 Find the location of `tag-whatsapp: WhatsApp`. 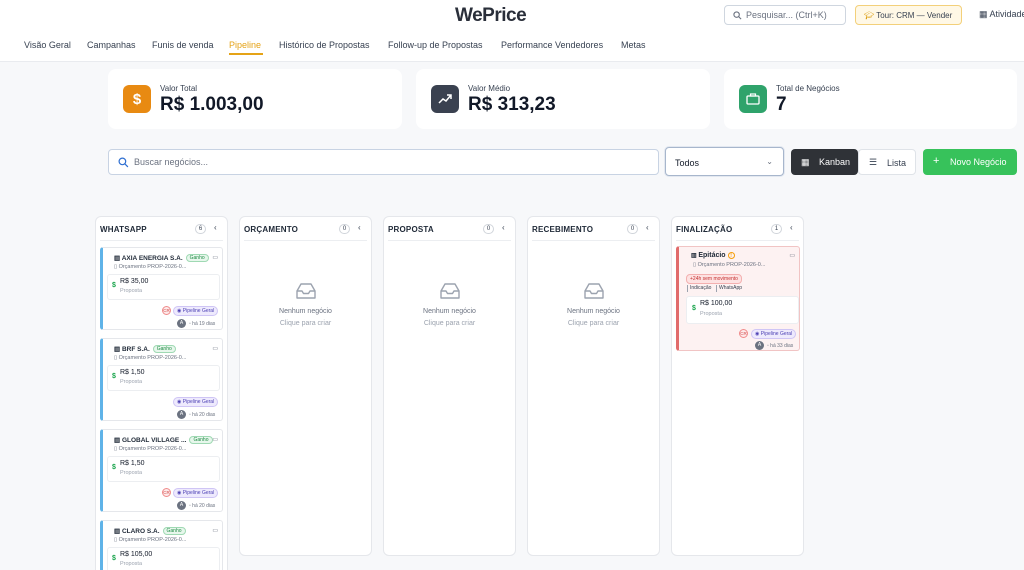

tag-whatsapp: WhatsApp is located at coordinates (731, 288).